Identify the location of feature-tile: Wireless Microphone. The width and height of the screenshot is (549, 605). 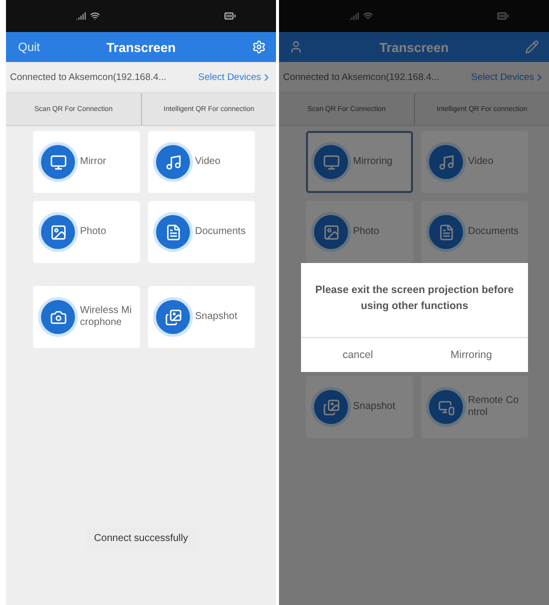
(86, 317).